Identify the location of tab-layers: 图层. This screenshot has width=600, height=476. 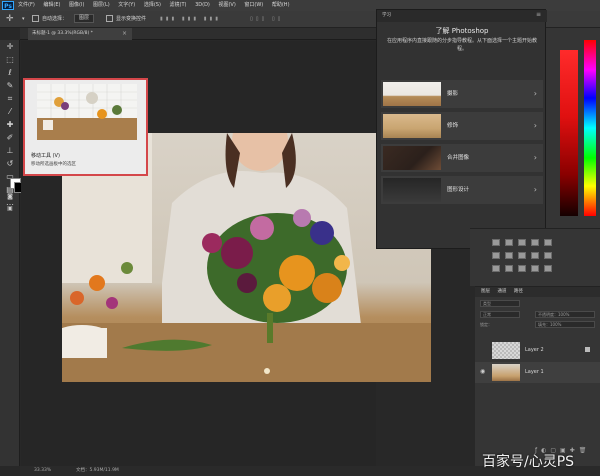
(485, 291).